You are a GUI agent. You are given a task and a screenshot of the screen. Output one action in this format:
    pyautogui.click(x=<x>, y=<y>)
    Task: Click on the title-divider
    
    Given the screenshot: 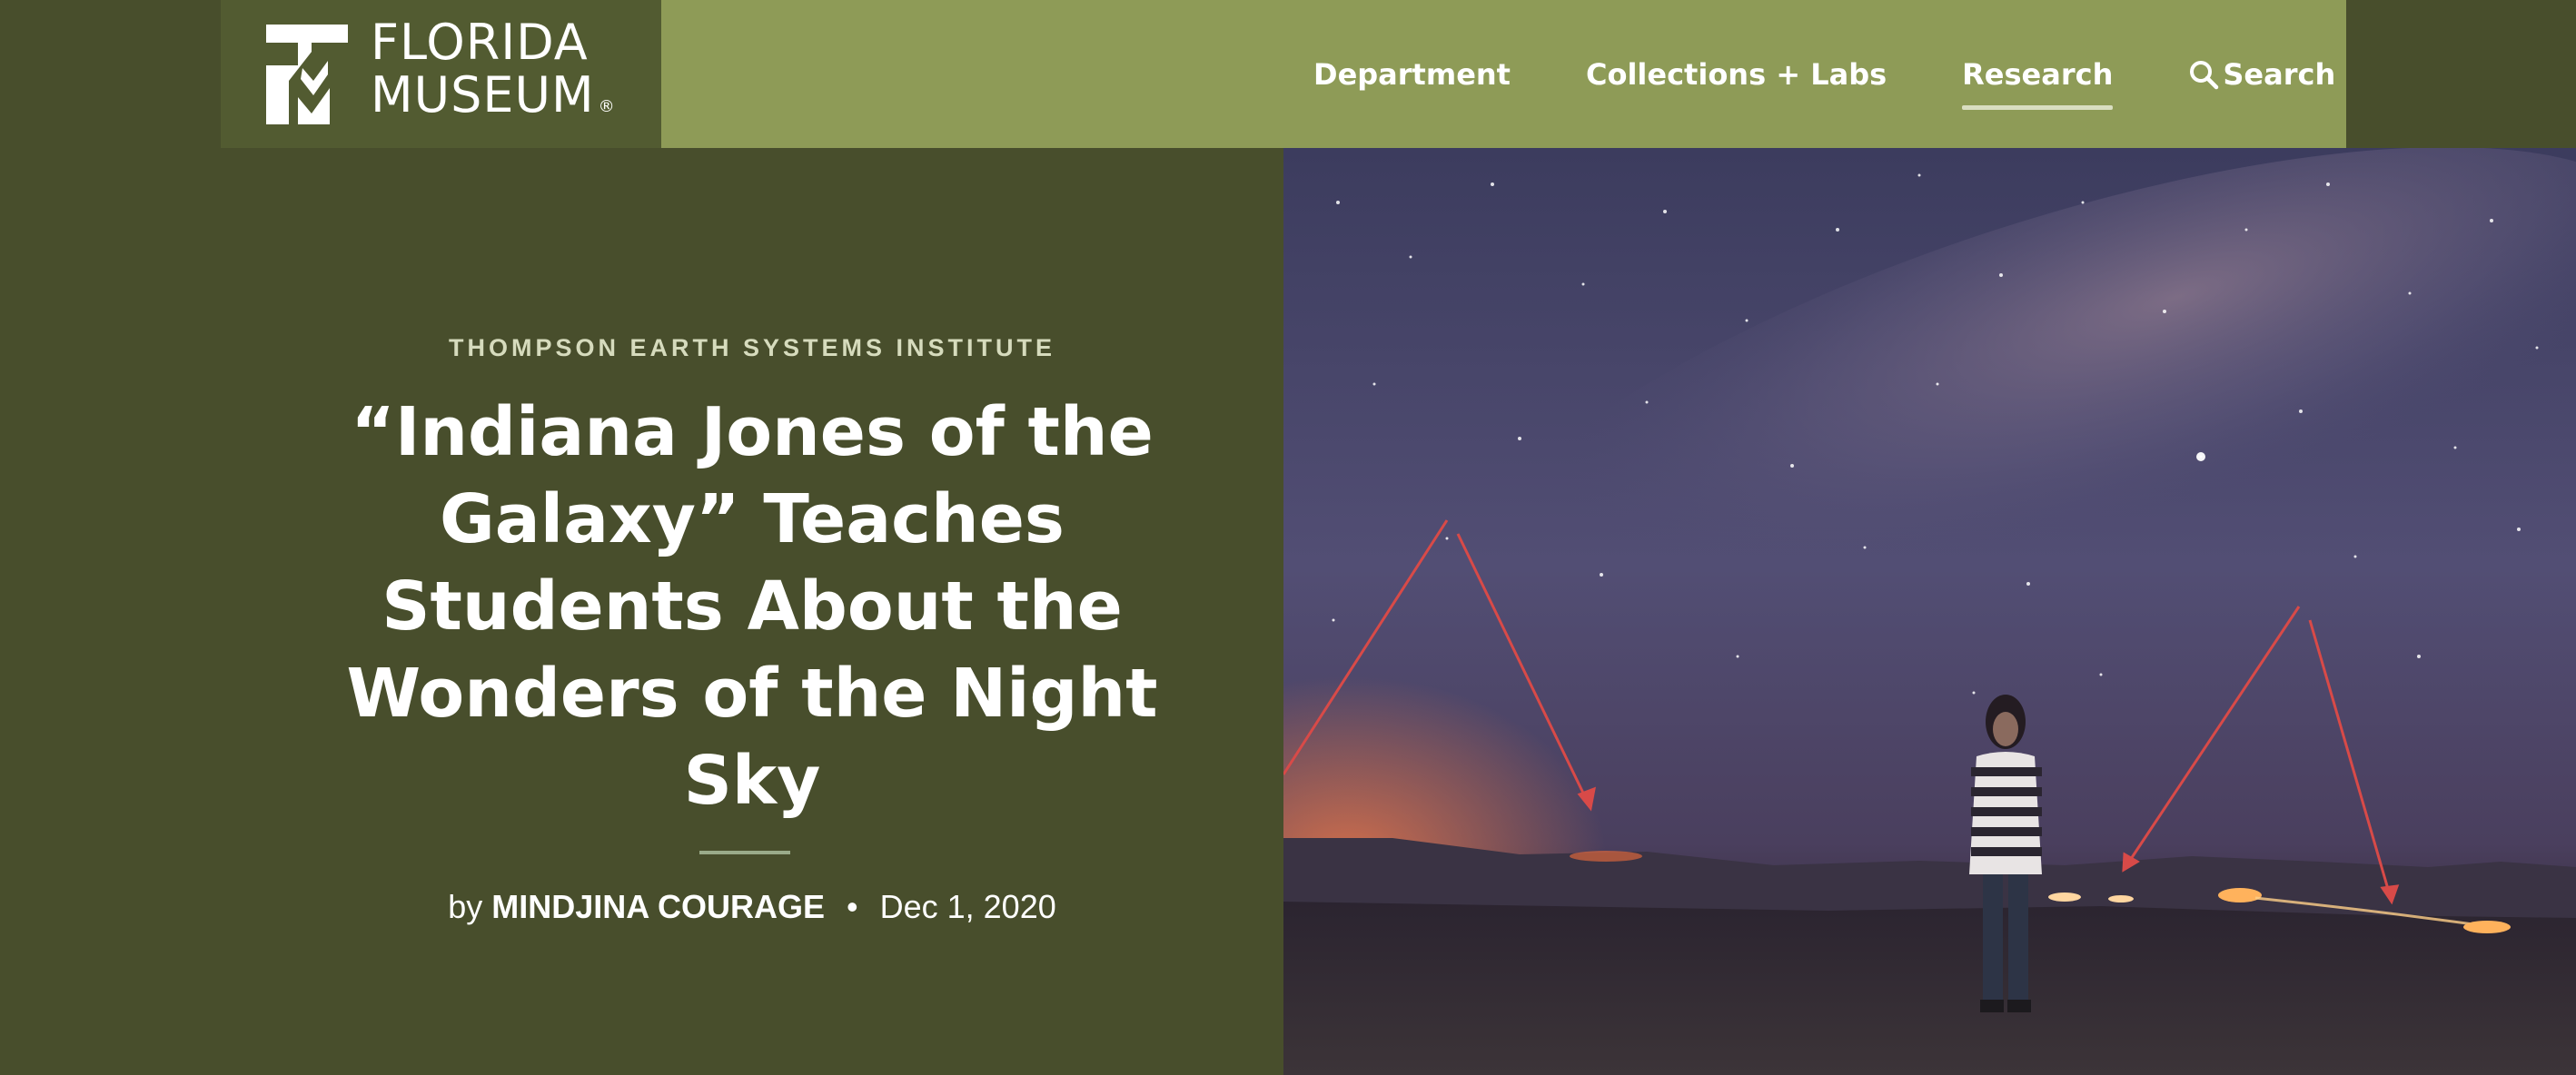 What is the action you would take?
    pyautogui.click(x=744, y=852)
    